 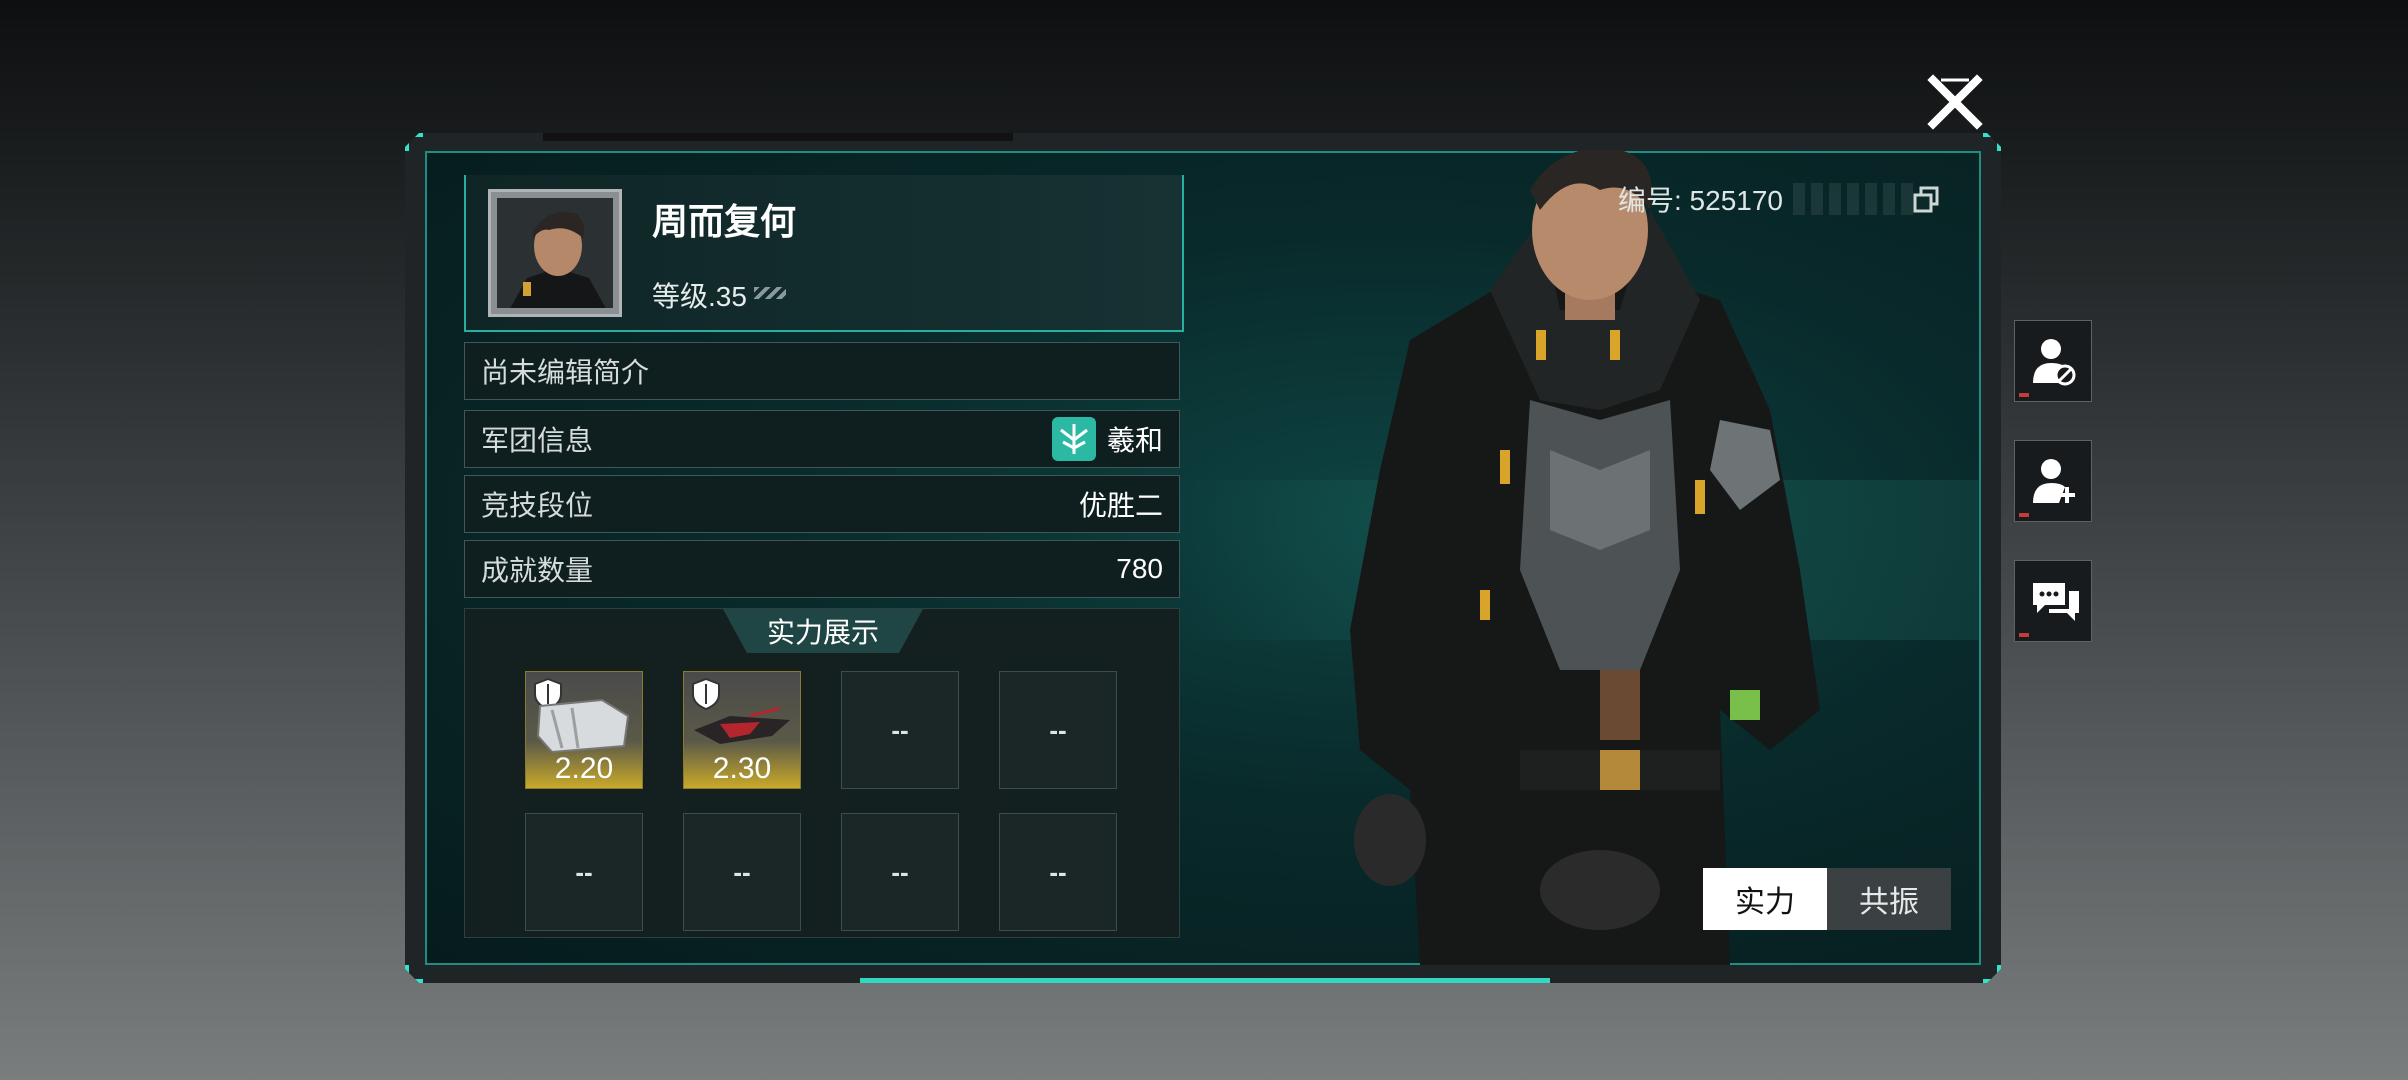 I want to click on showcase-slot: 2.30, so click(x=742, y=730).